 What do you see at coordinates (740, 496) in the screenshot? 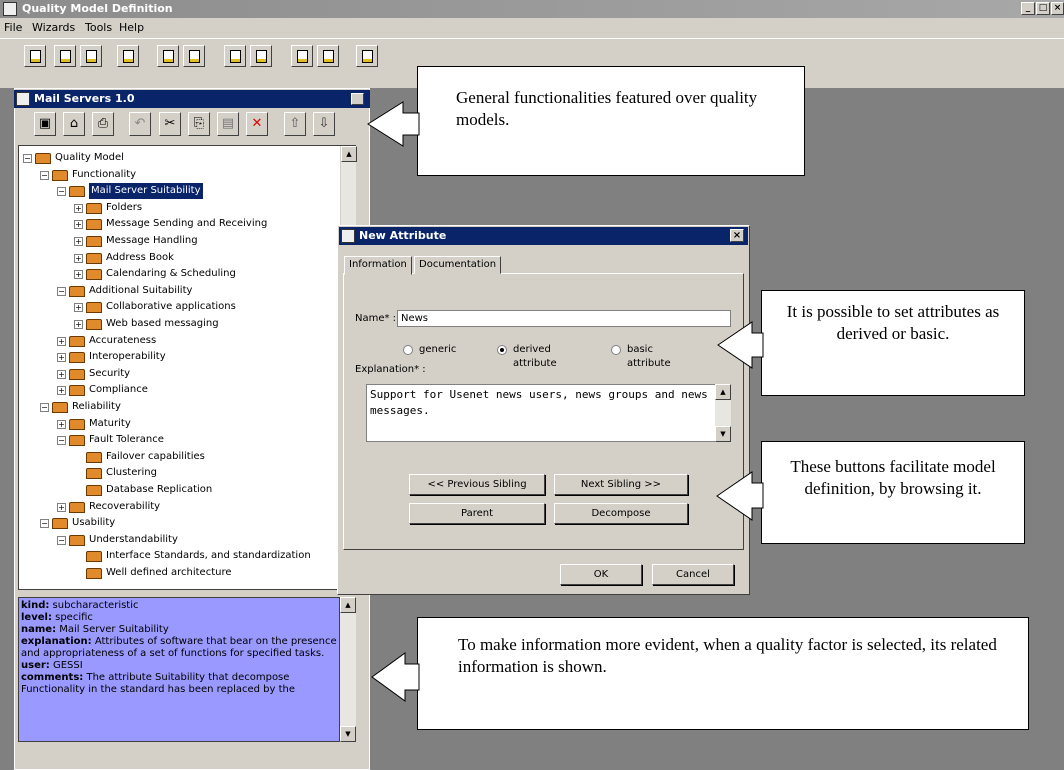
I see `arrow-buttons` at bounding box center [740, 496].